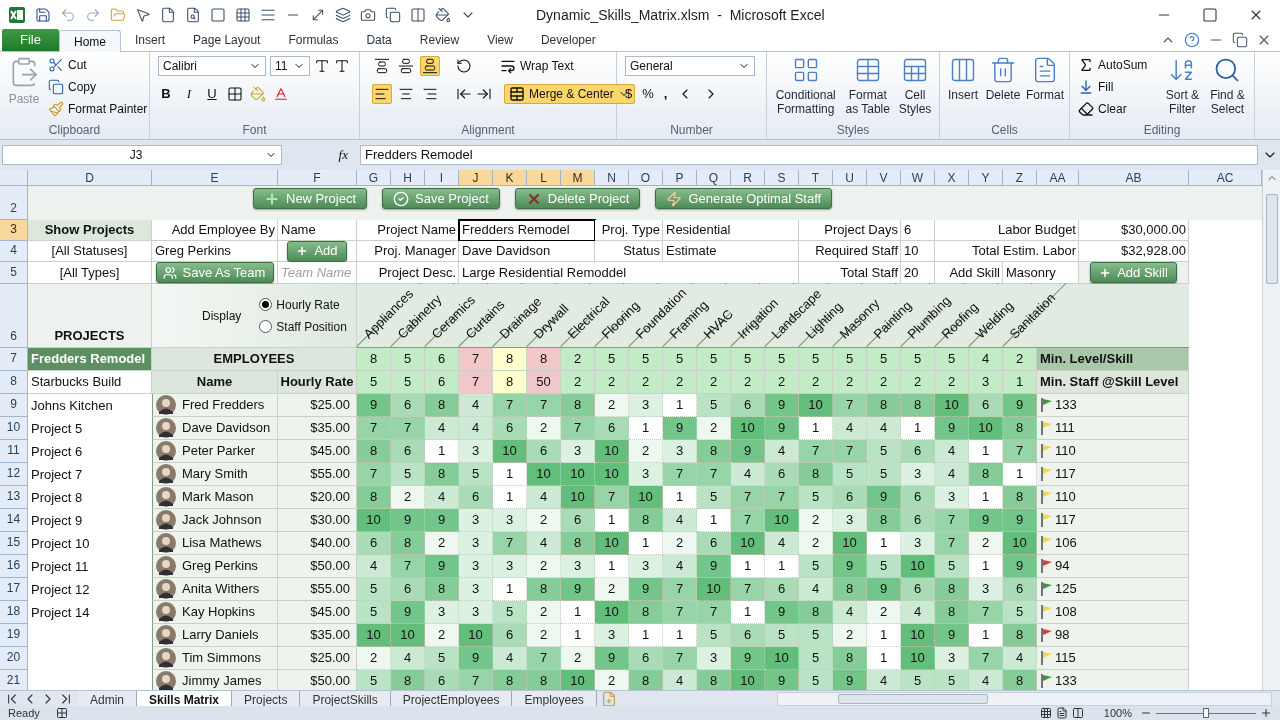 This screenshot has height=720, width=1280. Describe the element at coordinates (1240, 40) in the screenshot. I see `restore-icon` at that location.